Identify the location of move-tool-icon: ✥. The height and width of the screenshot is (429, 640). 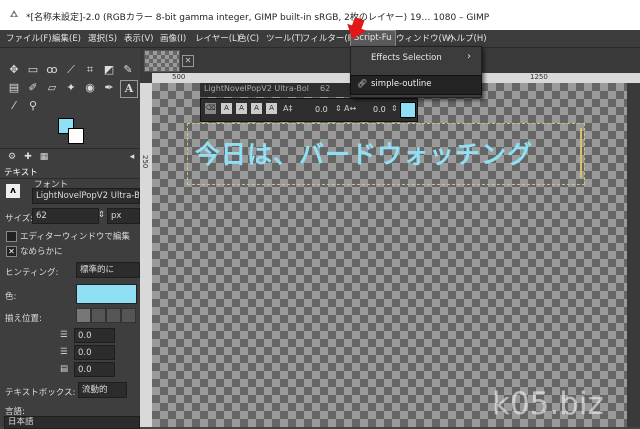
(14, 70).